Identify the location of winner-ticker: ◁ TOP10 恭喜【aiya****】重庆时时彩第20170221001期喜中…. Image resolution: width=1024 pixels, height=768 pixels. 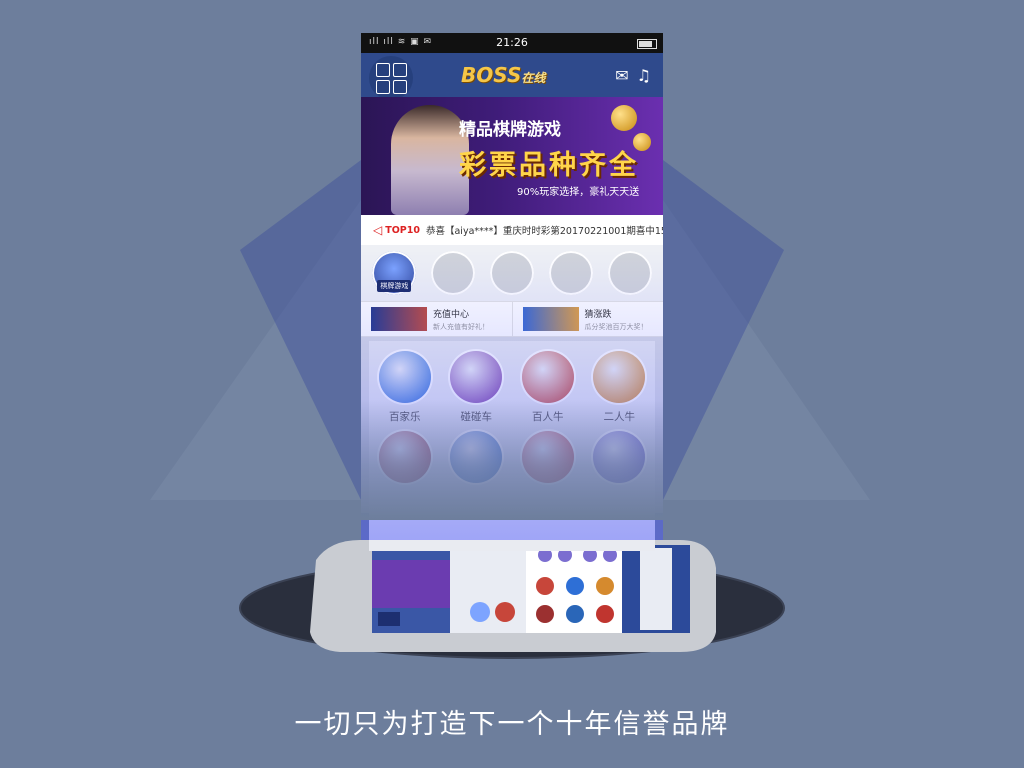
(512, 230).